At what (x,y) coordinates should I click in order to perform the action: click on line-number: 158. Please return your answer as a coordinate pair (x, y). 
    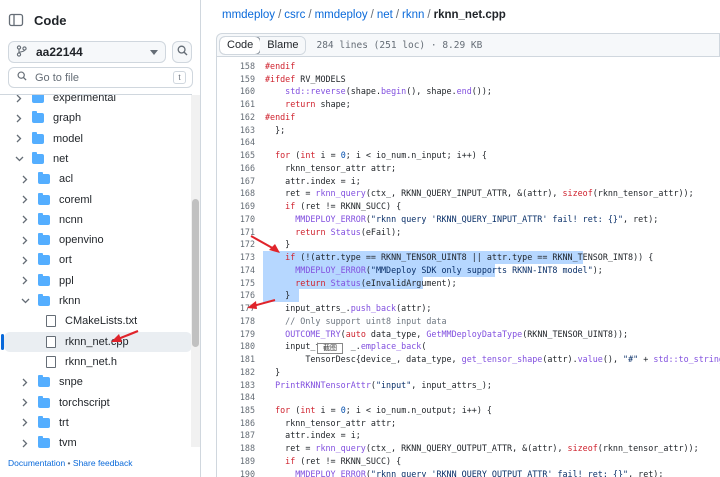
    Looking at the image, I should click on (236, 66).